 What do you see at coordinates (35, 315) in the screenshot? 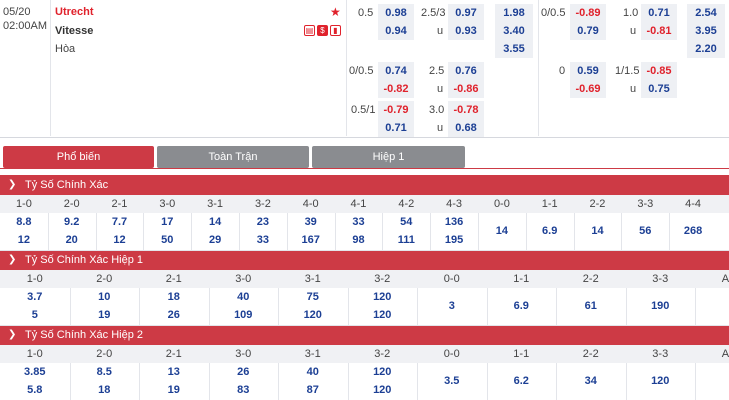
I see `score-odd: 5` at bounding box center [35, 315].